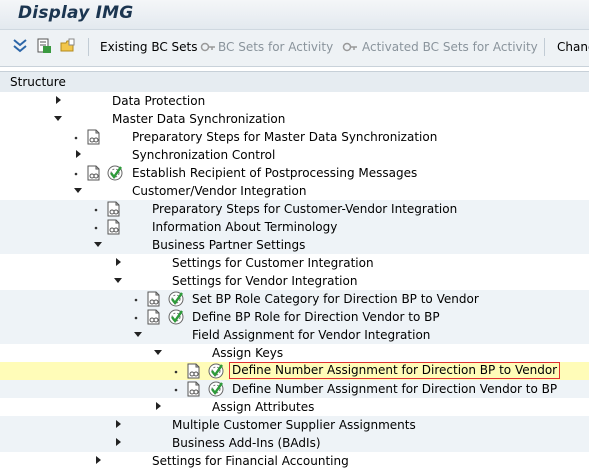 This screenshot has height=470, width=589. I want to click on tree-row: Assign Attributes, so click(294, 407).